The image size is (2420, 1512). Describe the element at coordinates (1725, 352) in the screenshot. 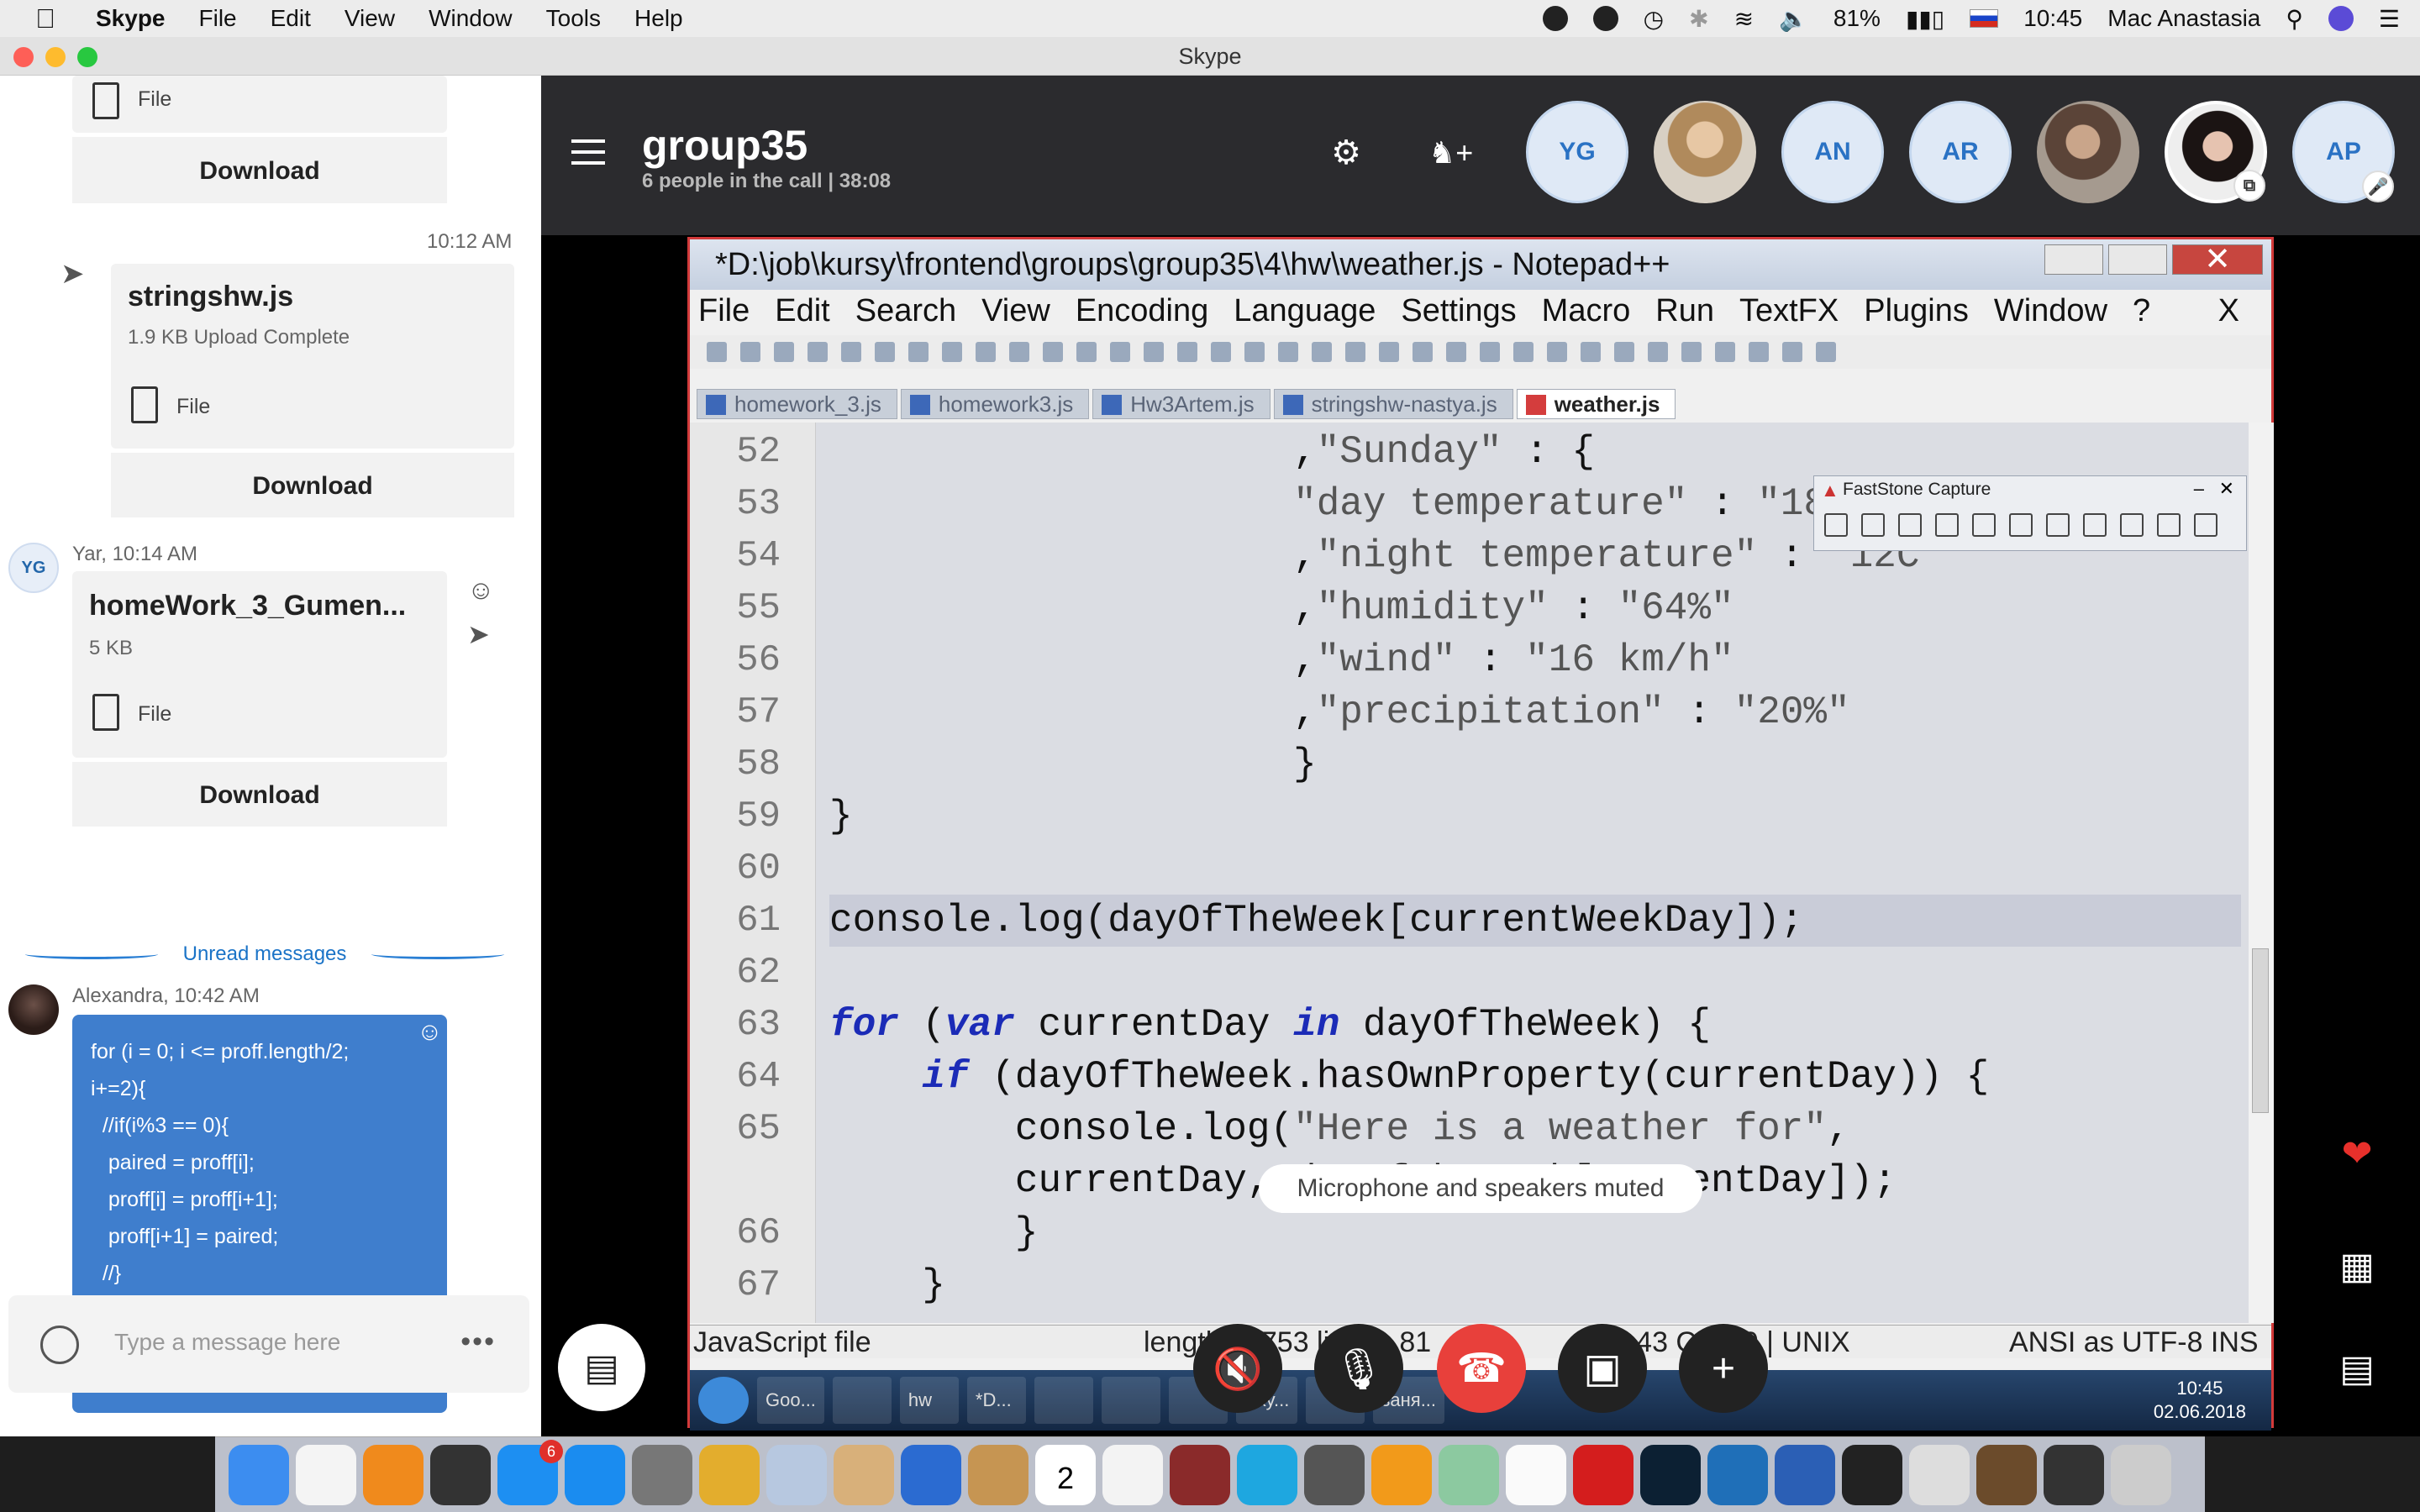

I see `arrow-up-icon` at that location.